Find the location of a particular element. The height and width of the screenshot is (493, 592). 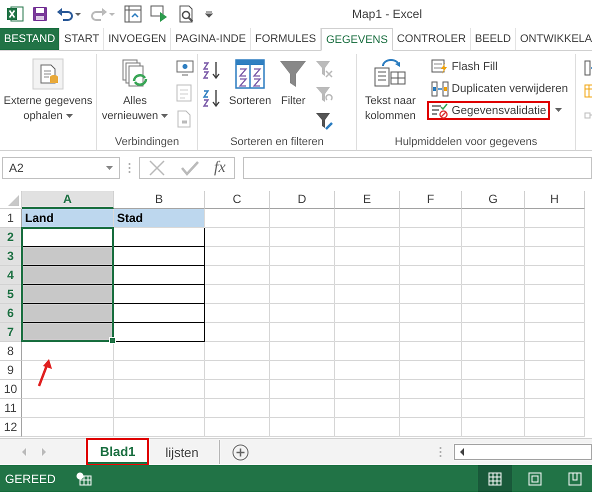

filter-button: Filter is located at coordinates (293, 92).